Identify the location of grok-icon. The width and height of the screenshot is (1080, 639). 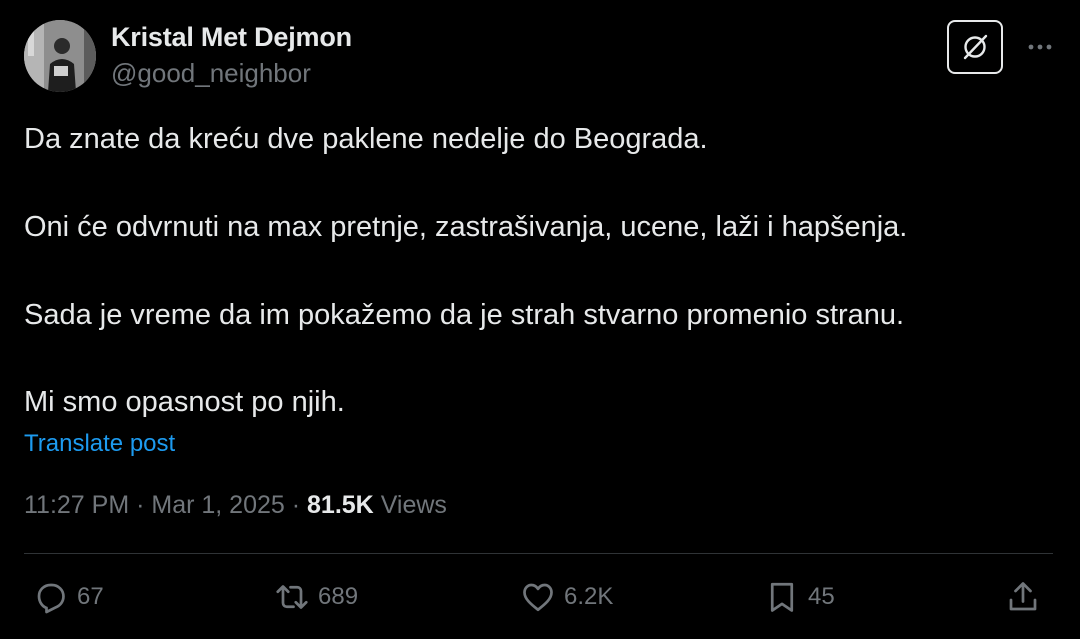
(975, 47).